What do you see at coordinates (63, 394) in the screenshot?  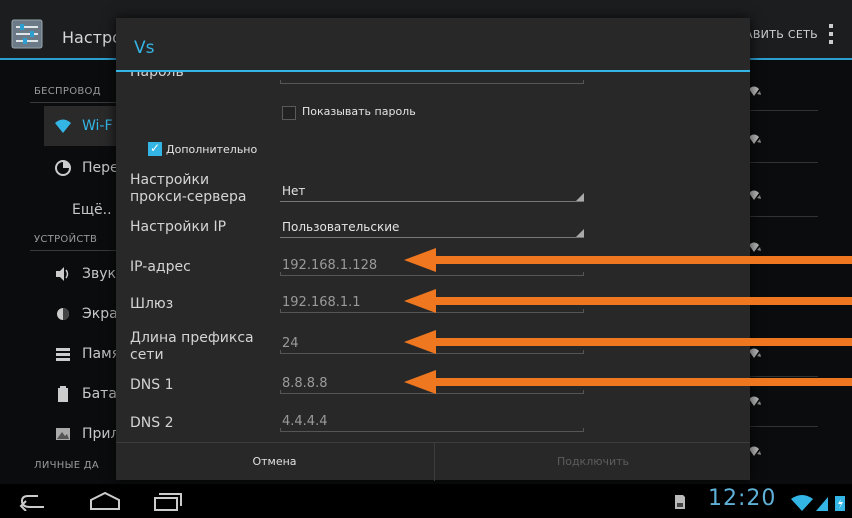 I see `battery-icon` at bounding box center [63, 394].